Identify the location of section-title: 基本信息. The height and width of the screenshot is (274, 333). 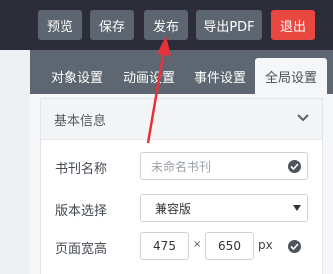
(80, 121).